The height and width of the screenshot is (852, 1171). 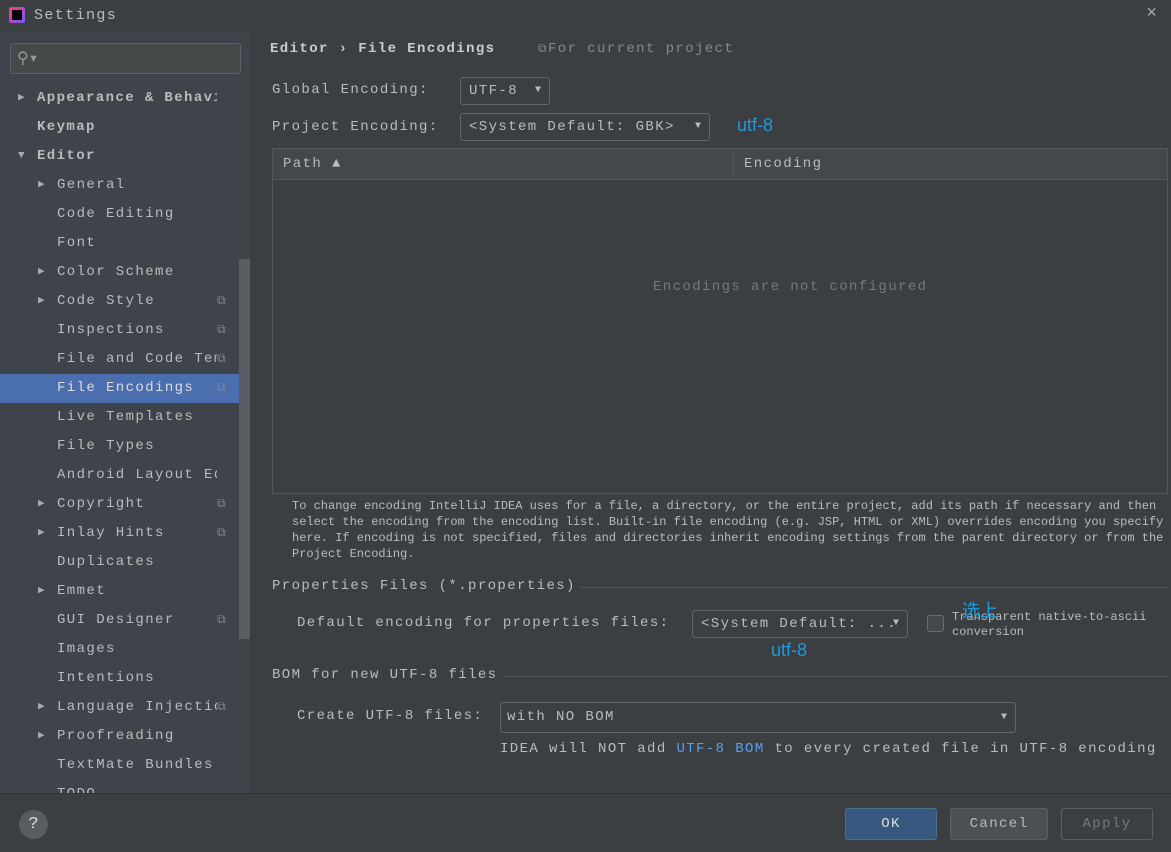 What do you see at coordinates (33, 824) in the screenshot?
I see `help-button: ?` at bounding box center [33, 824].